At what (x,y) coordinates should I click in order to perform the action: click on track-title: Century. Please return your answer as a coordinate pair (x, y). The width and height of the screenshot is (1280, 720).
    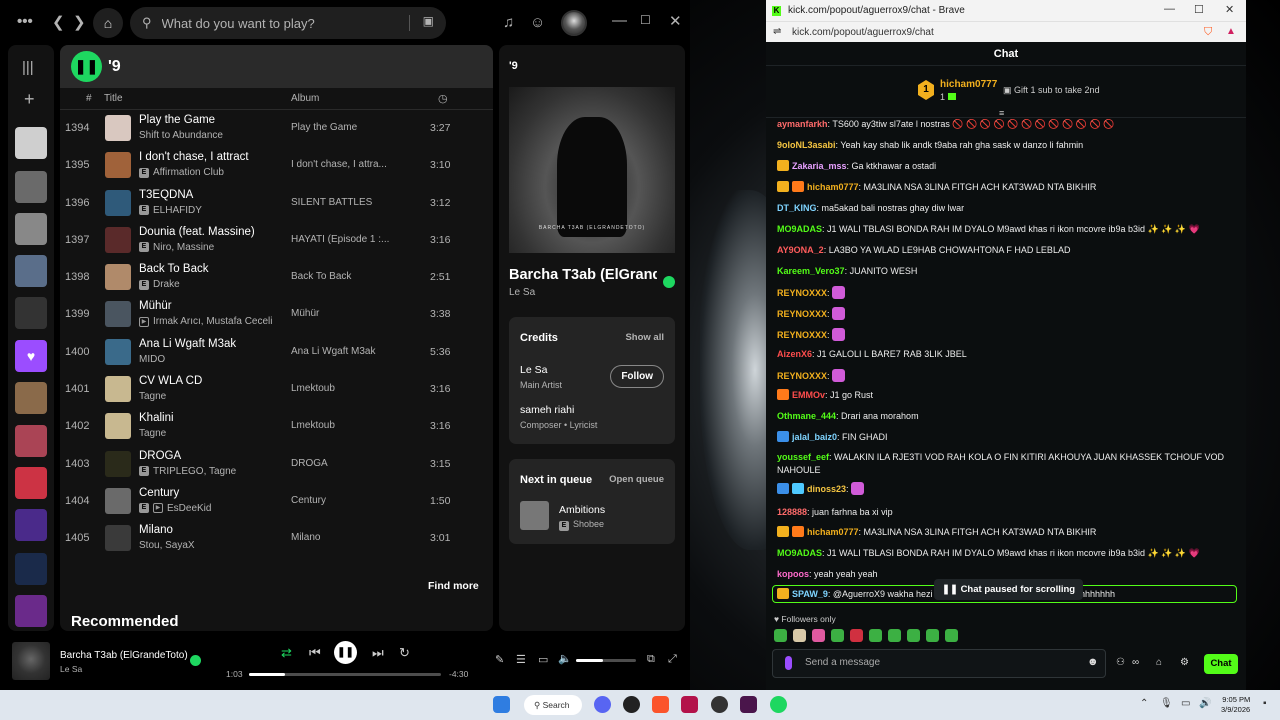
    Looking at the image, I should click on (159, 493).